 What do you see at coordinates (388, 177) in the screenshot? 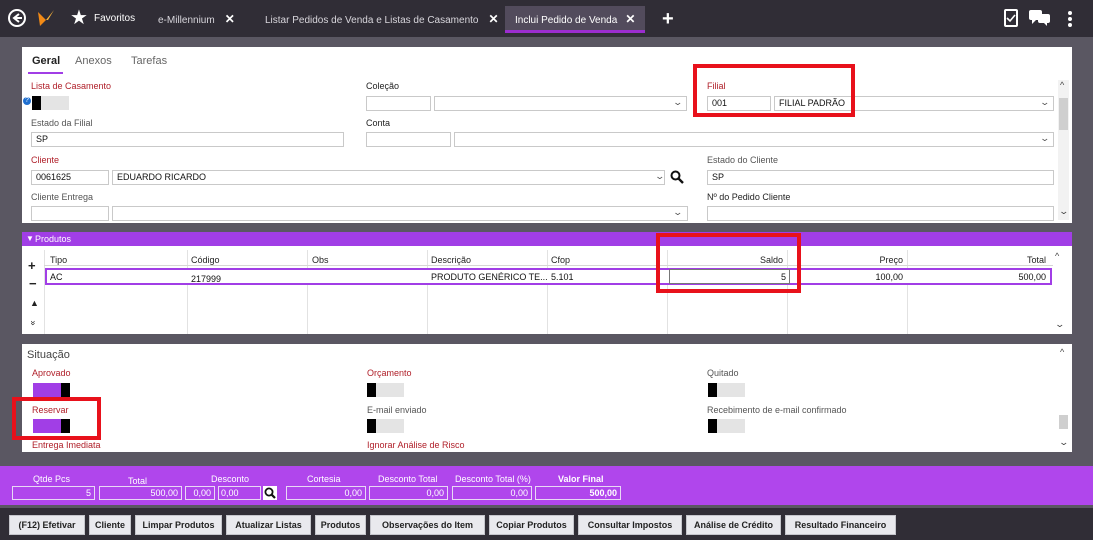
I see `cliente-name-select: EDUARDO RICARDO` at bounding box center [388, 177].